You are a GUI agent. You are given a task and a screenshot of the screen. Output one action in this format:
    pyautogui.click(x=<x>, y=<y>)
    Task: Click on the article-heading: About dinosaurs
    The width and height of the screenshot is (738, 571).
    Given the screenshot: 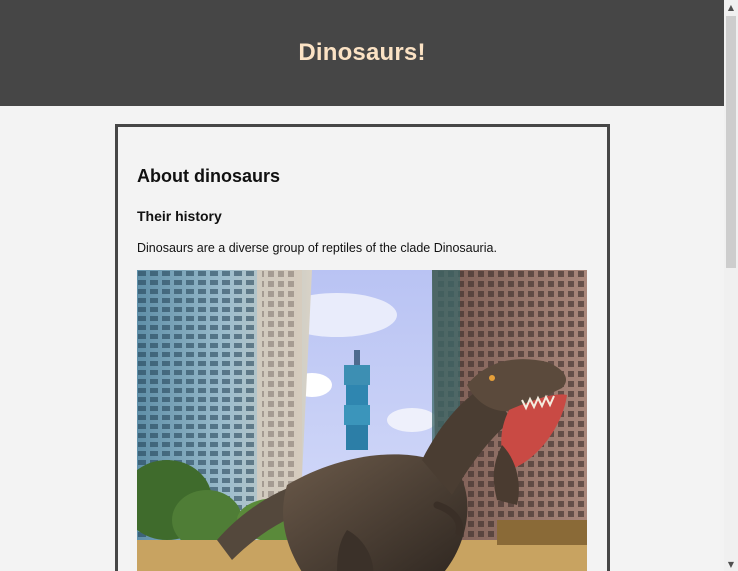 What is the action you would take?
    pyautogui.click(x=208, y=176)
    